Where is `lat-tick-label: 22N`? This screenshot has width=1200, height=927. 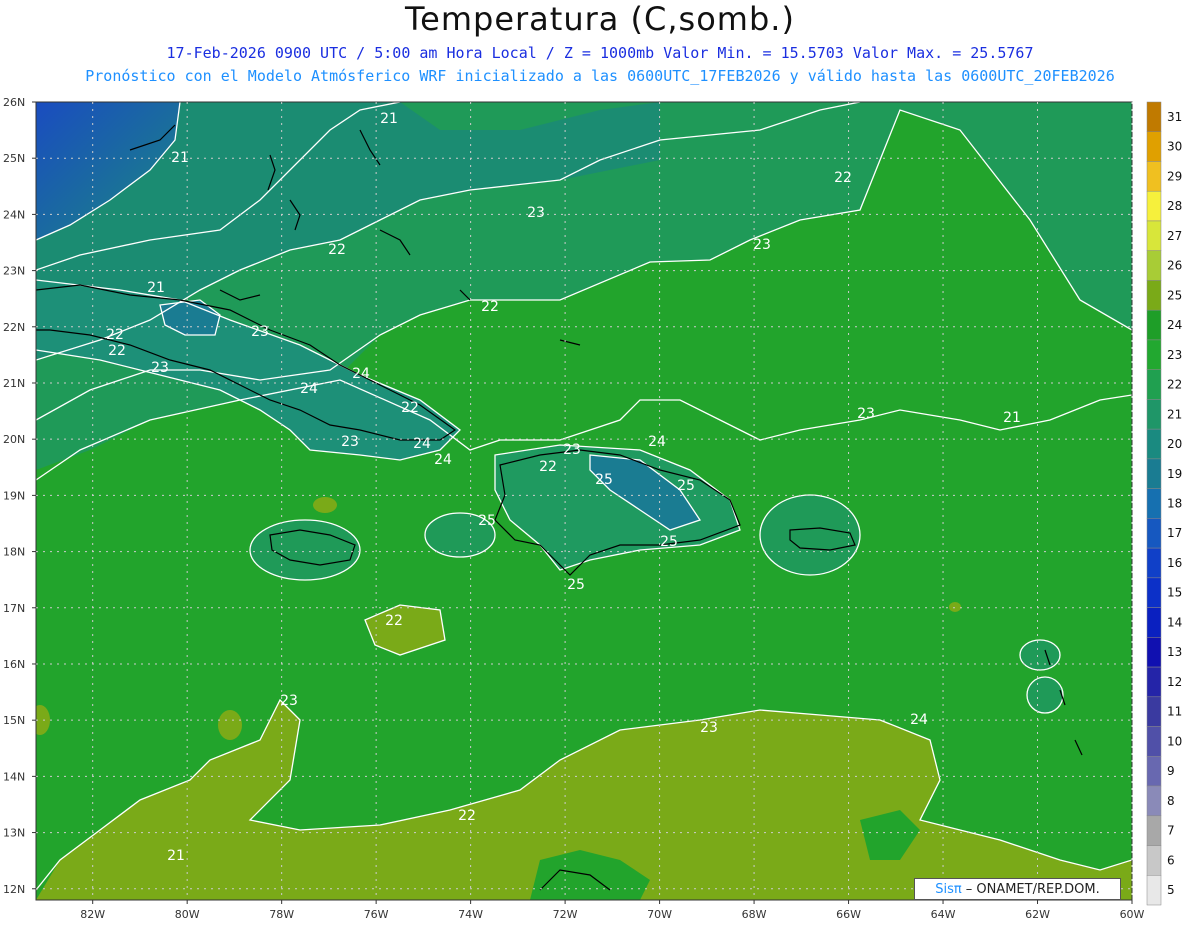 lat-tick-label: 22N is located at coordinates (14, 327).